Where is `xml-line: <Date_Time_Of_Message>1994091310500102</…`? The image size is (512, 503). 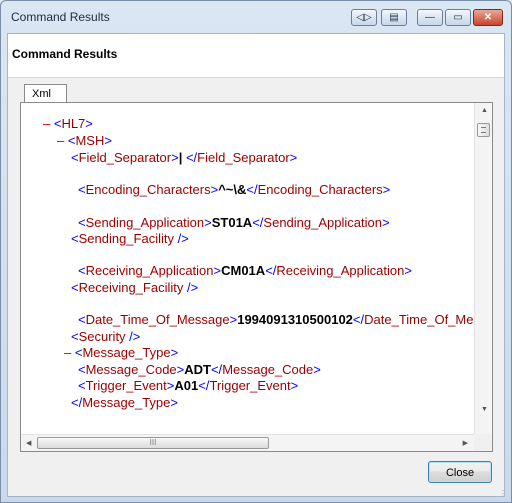 xml-line: <Date_Time_Of_Message>1994091310500102</… is located at coordinates (276, 320).